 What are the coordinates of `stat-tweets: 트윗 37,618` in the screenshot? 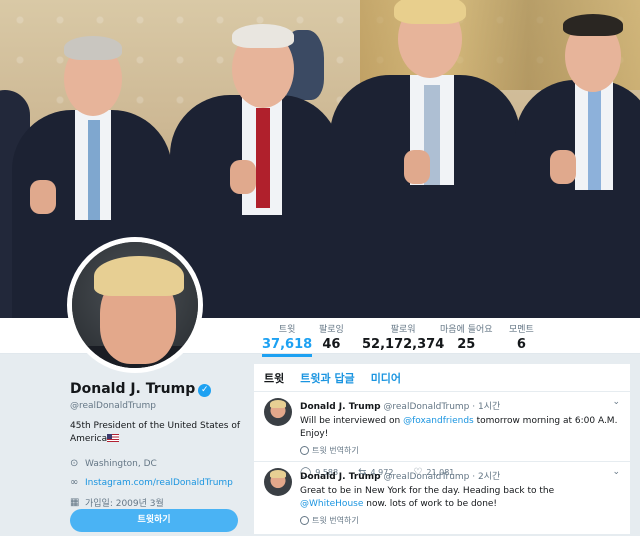 It's located at (287, 339).